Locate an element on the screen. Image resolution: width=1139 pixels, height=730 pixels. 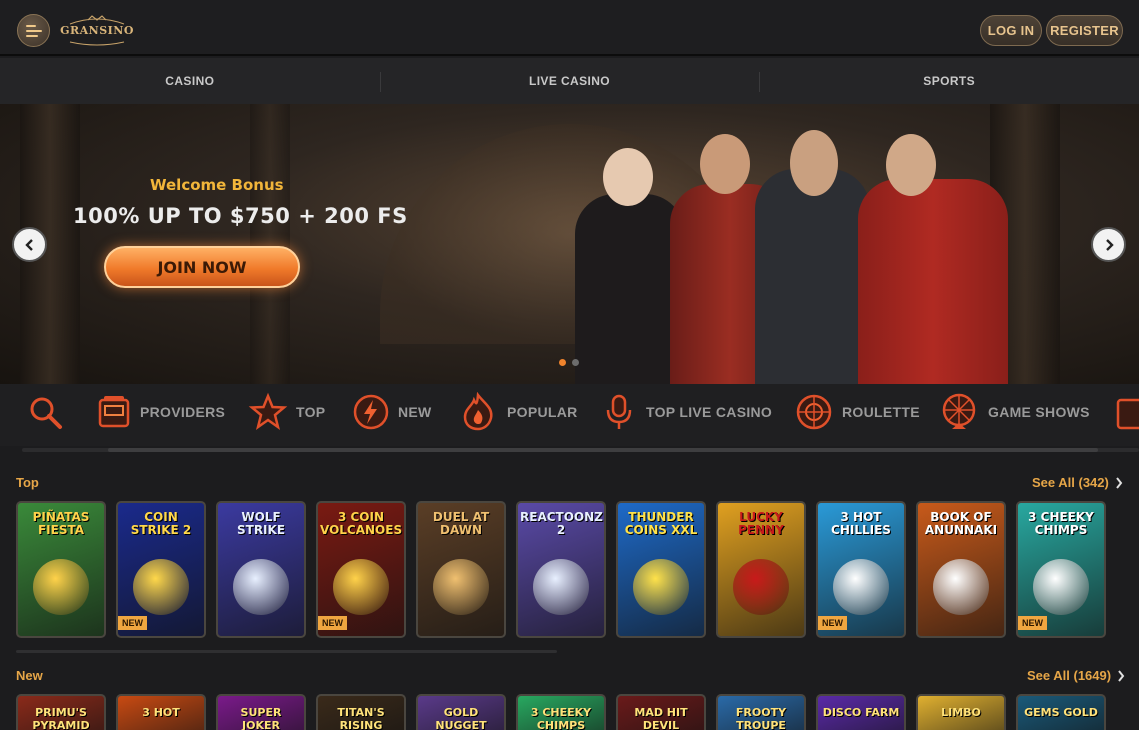
game-title: BOOK OF ANUNNAKI is located at coordinates (961, 523).